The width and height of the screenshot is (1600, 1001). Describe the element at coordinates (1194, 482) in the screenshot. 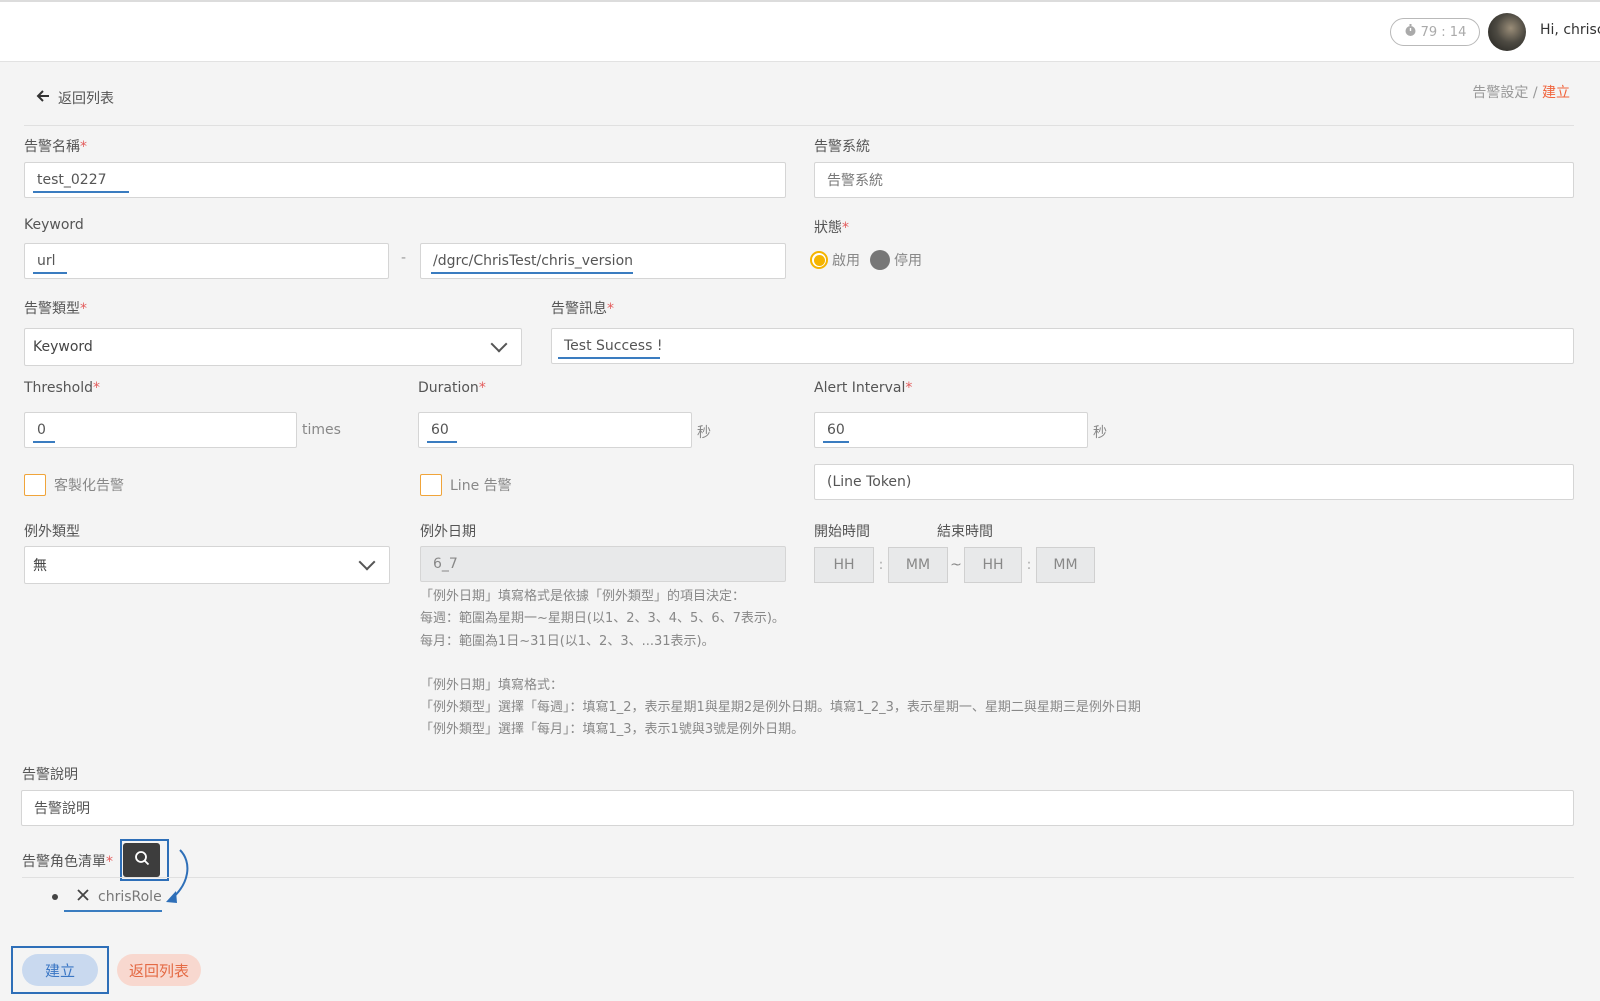

I see `line-token-input: (Line Token)` at that location.